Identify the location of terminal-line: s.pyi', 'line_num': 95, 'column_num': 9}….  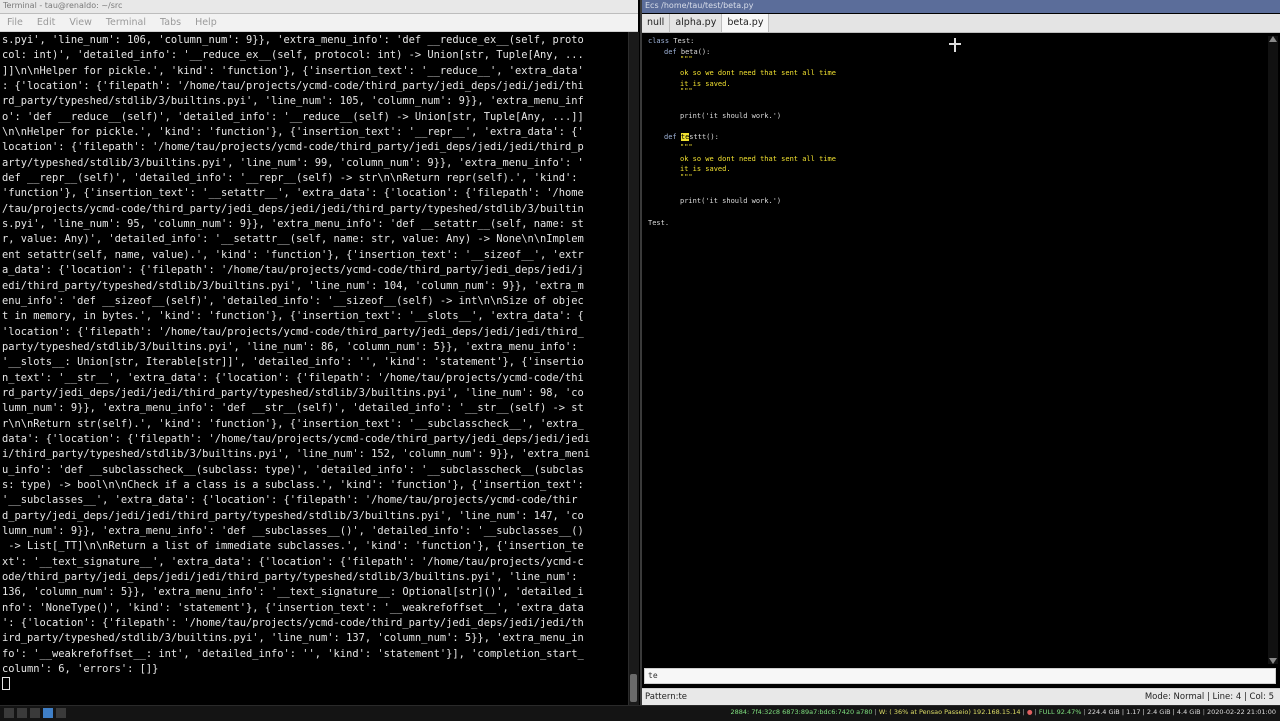
(293, 224).